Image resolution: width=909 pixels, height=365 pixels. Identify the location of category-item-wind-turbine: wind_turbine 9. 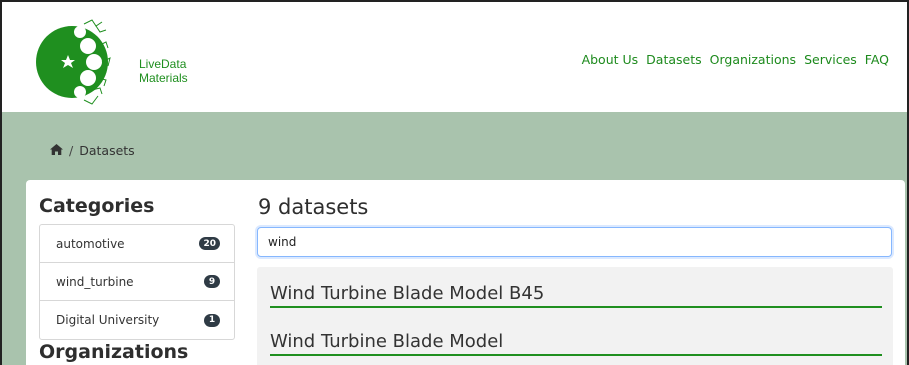
(137, 282).